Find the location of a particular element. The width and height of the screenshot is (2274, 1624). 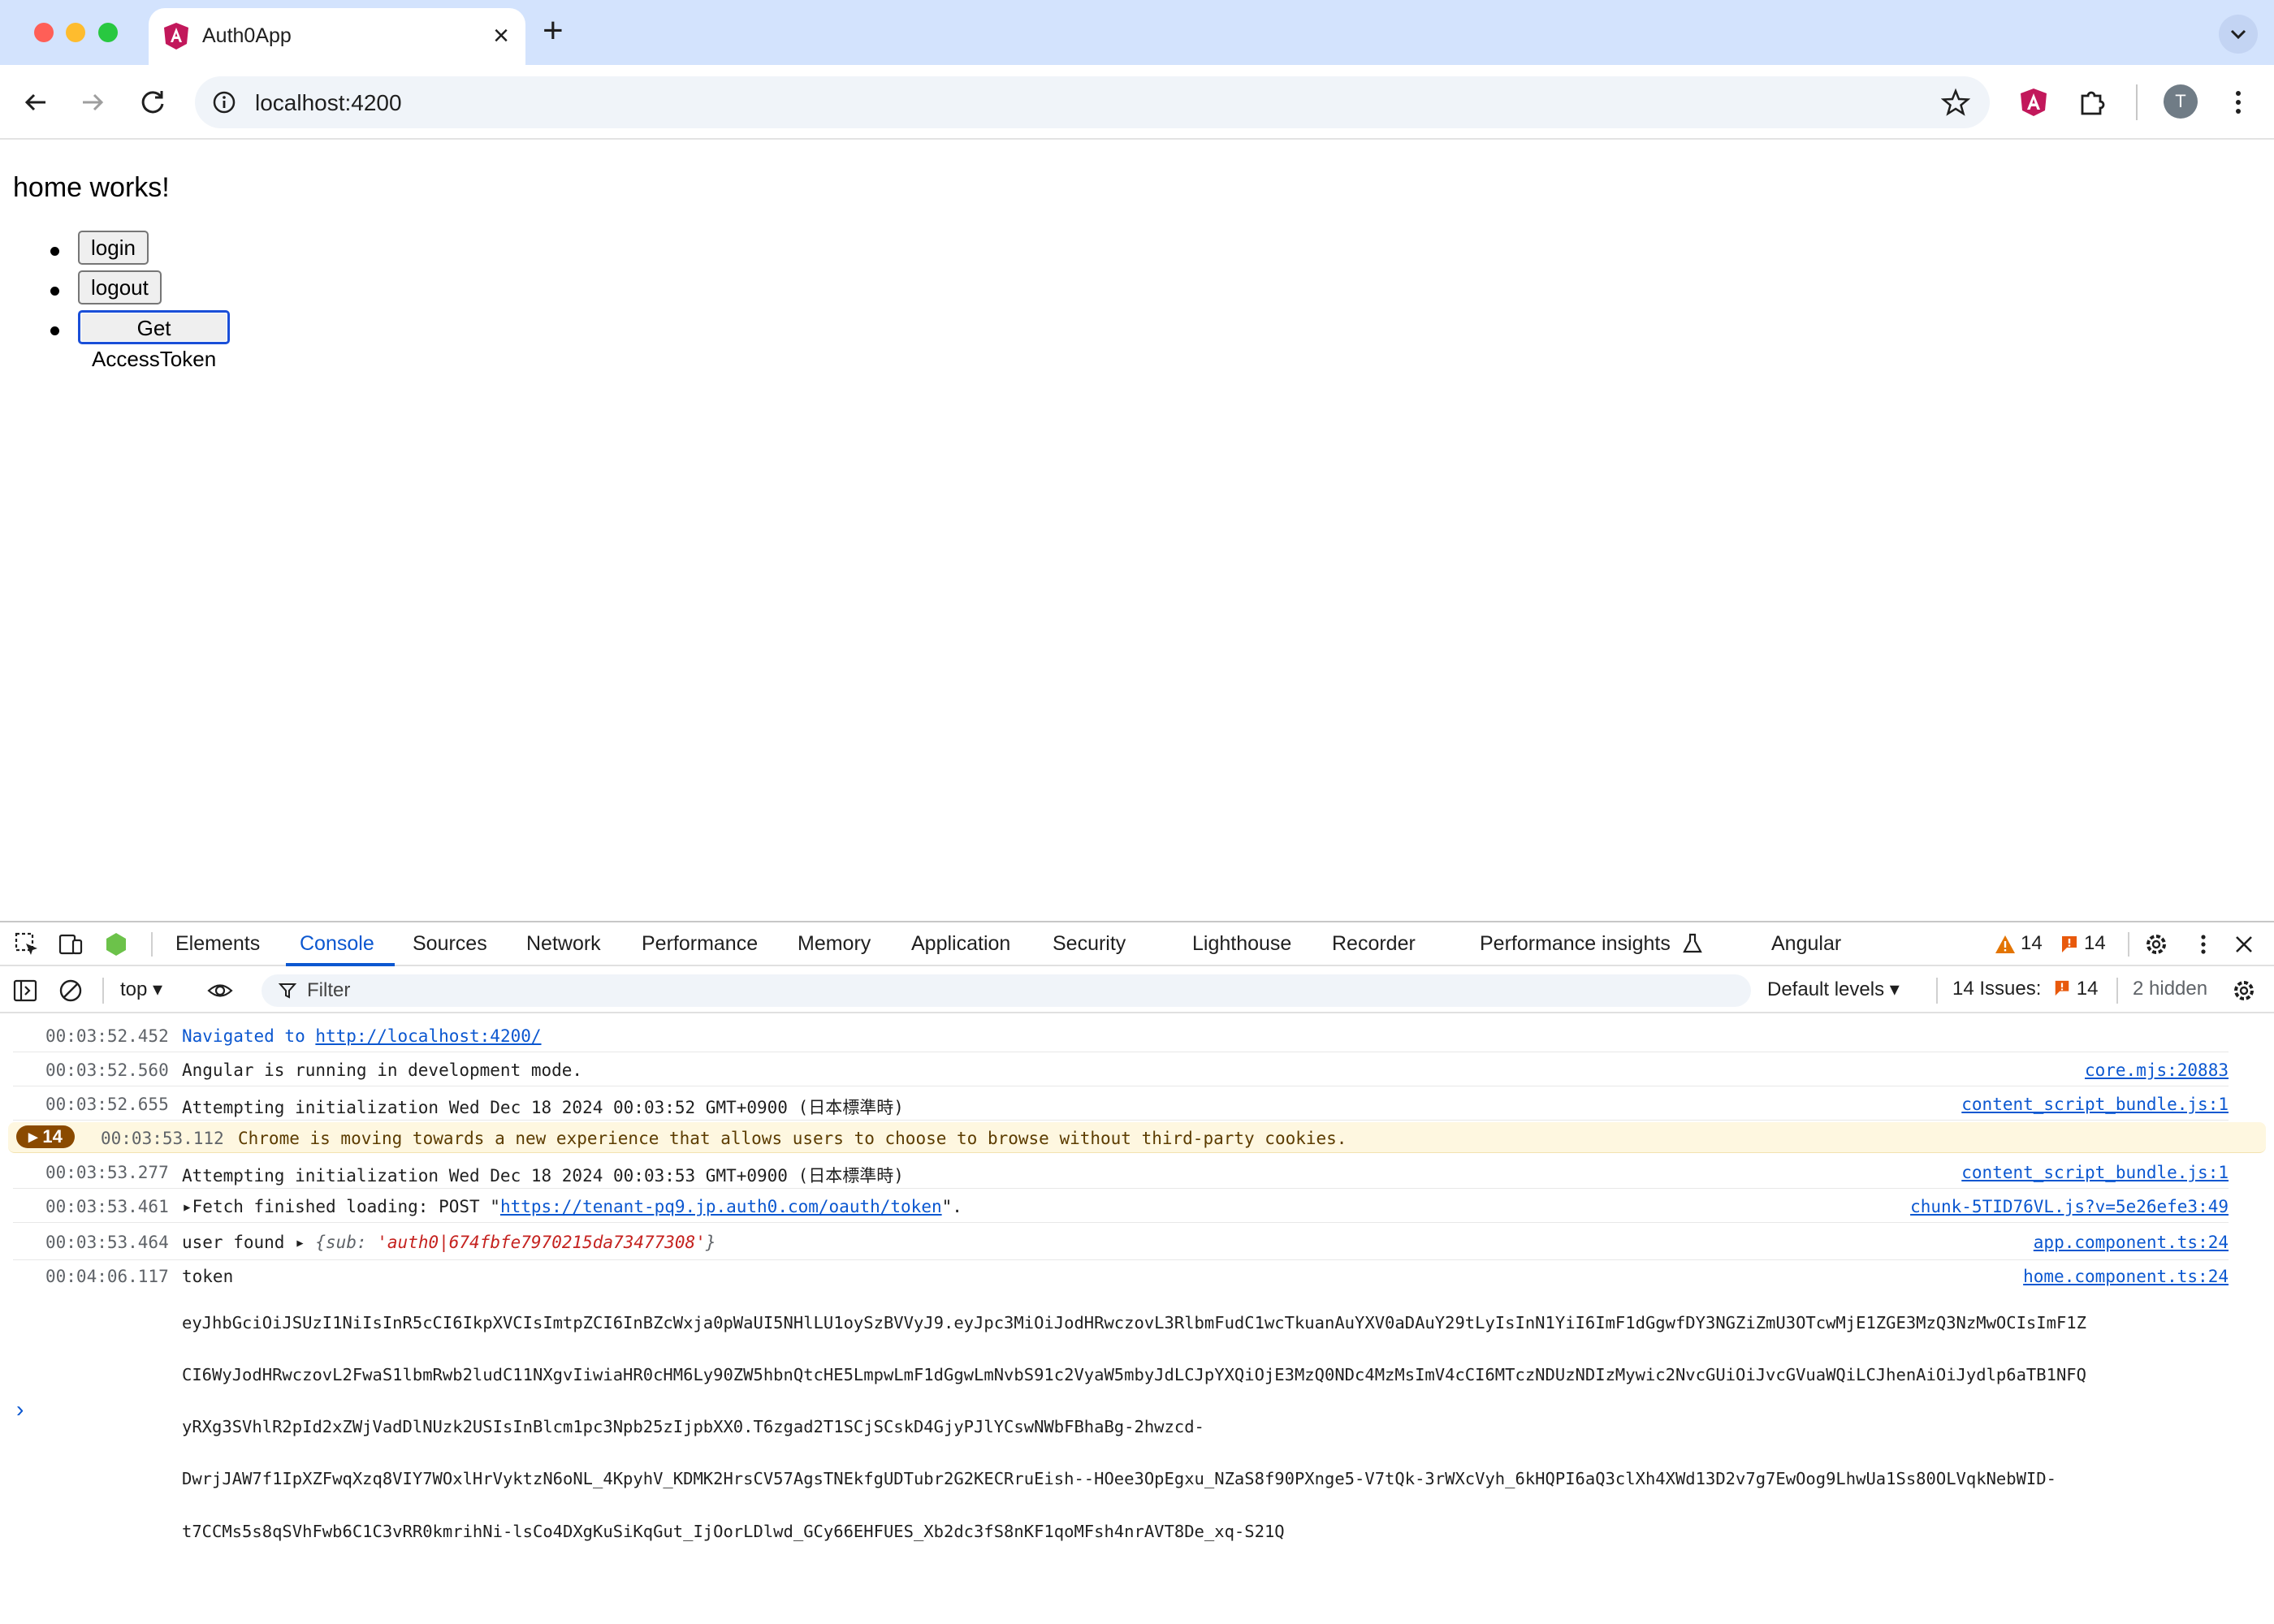

object-value: 'auth0|674fbfe7970215da73477308' is located at coordinates (541, 1243).